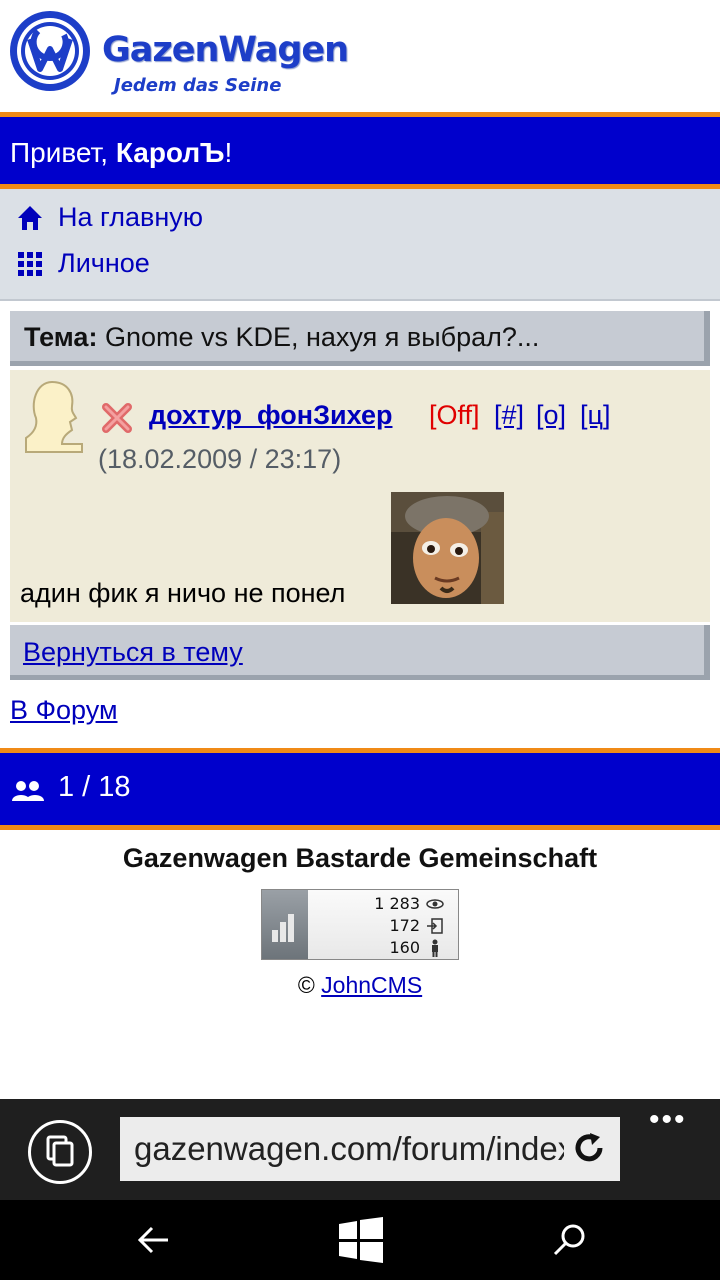  Describe the element at coordinates (360, 924) in the screenshot. I see `visit-counter-widget: 1 283 172 160` at that location.